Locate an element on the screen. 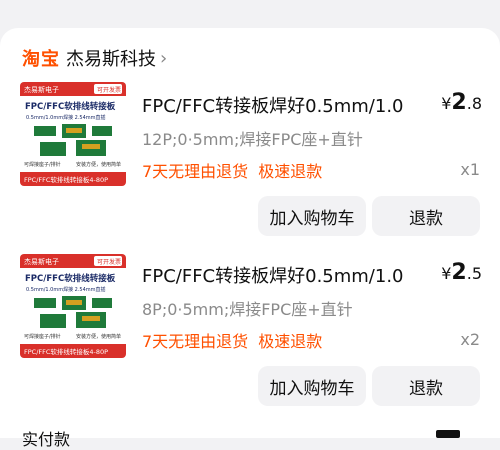 This screenshot has height=450, width=500. top-strip is located at coordinates (250, 10).